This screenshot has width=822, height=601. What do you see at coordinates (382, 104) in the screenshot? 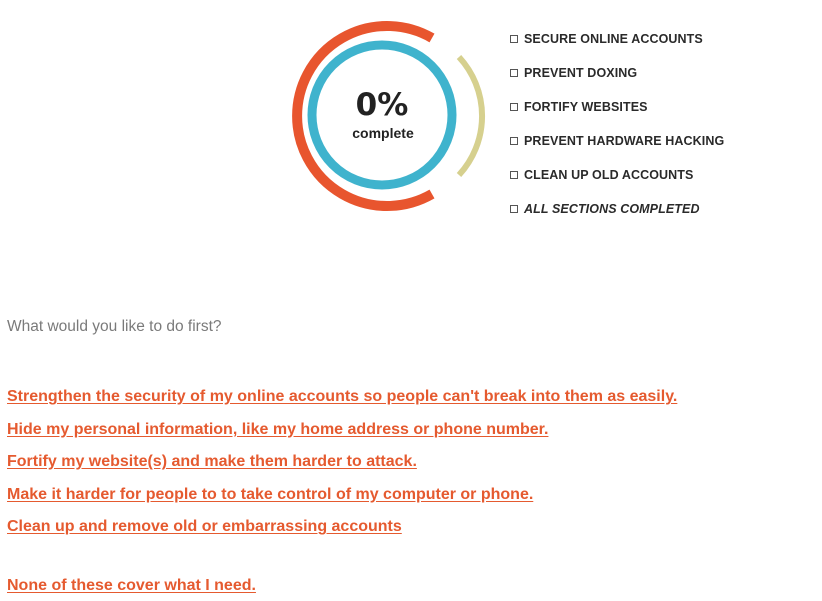
I see `progress-percent: 0%` at bounding box center [382, 104].